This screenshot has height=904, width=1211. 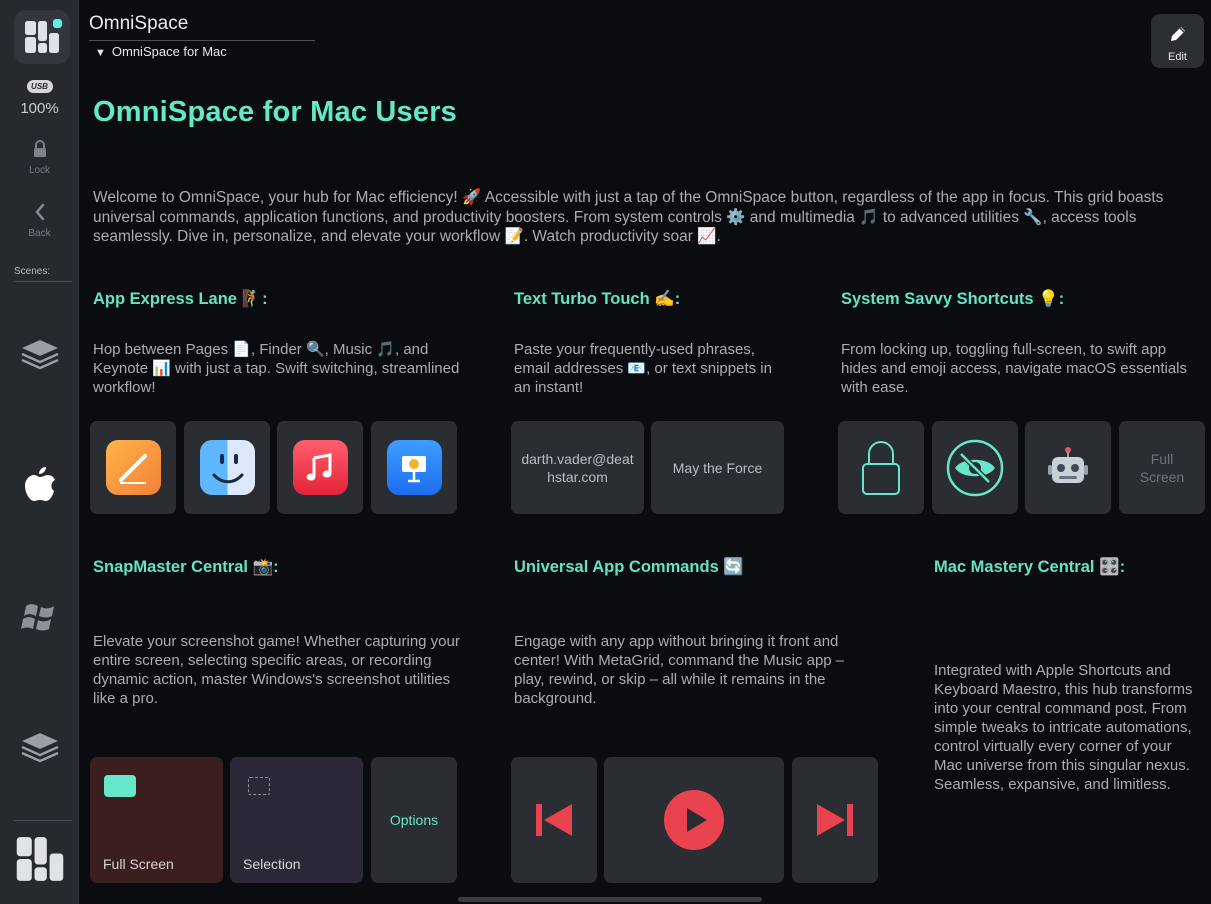 I want to click on page-selector: ▼ OmniSpace for Mac, so click(x=161, y=51).